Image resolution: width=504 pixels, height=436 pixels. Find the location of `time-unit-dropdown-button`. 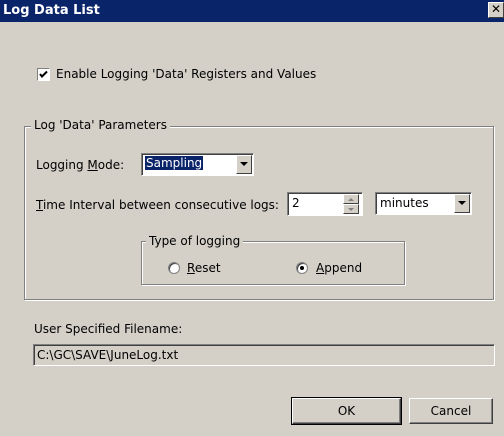

time-unit-dropdown-button is located at coordinates (462, 203).